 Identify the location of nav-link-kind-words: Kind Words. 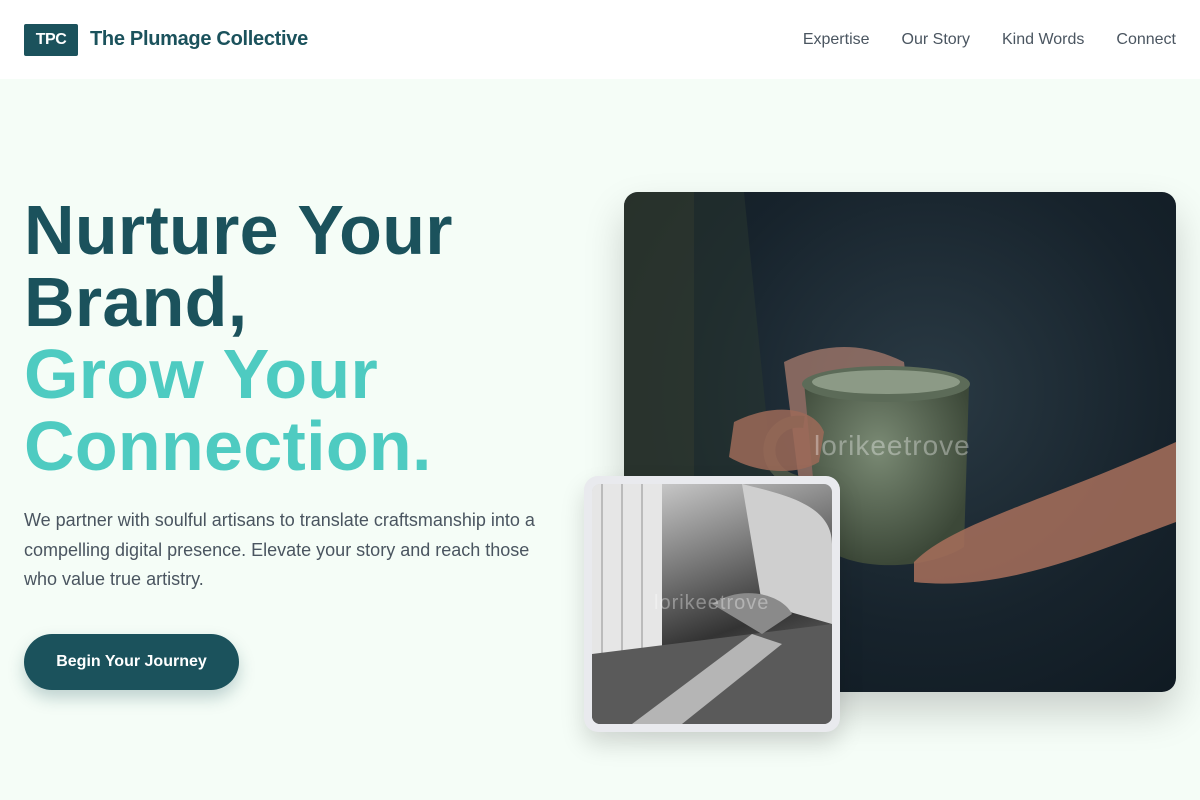
(1043, 40).